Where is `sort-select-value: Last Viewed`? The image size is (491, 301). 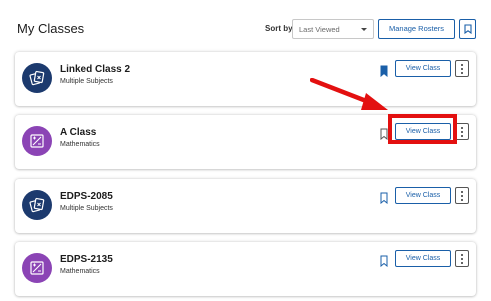 sort-select-value: Last Viewed is located at coordinates (319, 29).